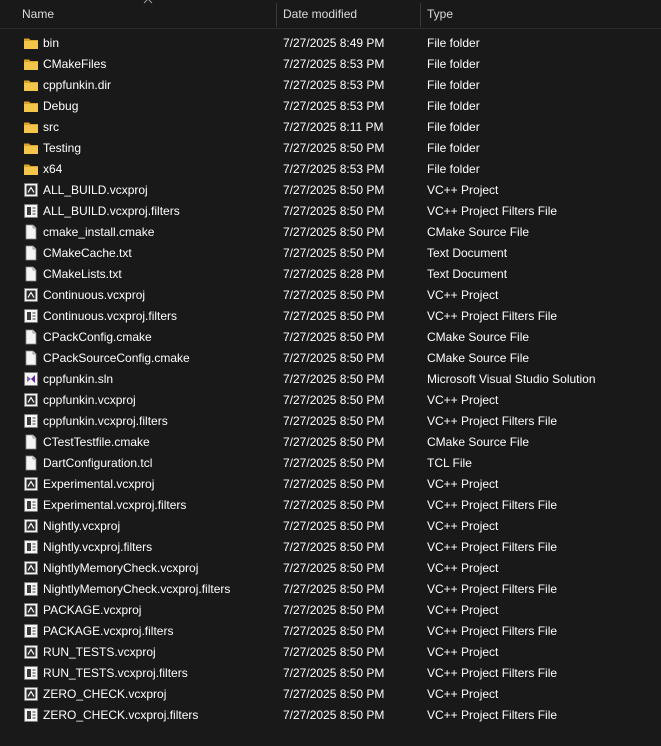 This screenshot has height=746, width=661. Describe the element at coordinates (330, 127) in the screenshot. I see `list-item: src 7/27/2025 8:11 PM File folder` at that location.